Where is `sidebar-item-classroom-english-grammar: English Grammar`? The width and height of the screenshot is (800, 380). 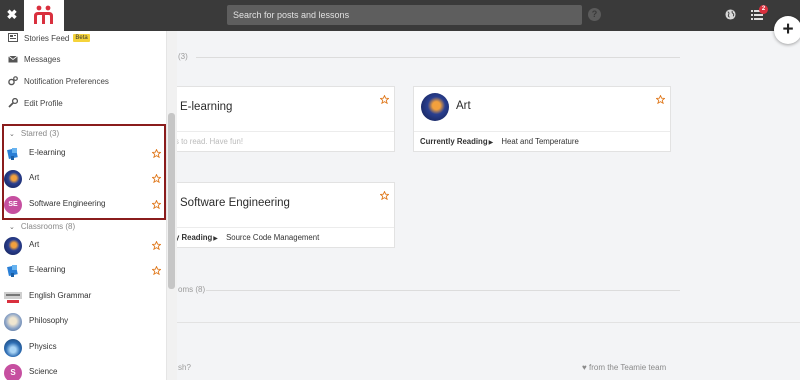
sidebar-item-classroom-english-grammar: English Grammar is located at coordinates (84, 297).